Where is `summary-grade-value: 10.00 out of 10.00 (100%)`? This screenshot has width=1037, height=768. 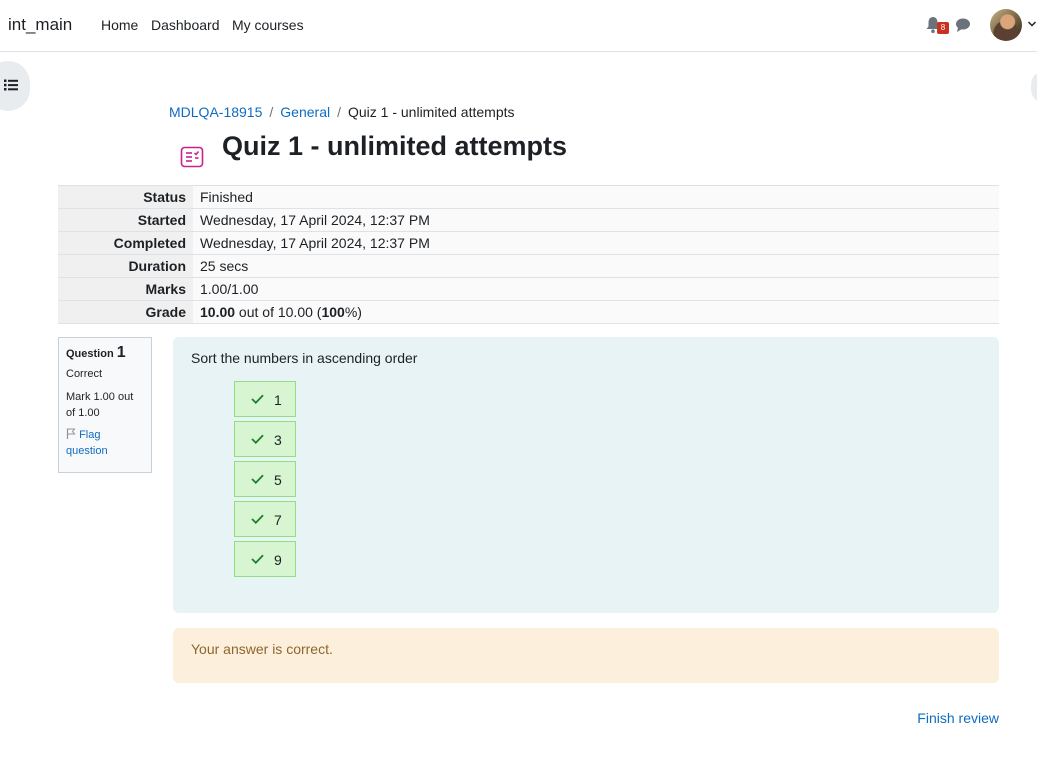
summary-grade-value: 10.00 out of 10.00 (100%) is located at coordinates (596, 312).